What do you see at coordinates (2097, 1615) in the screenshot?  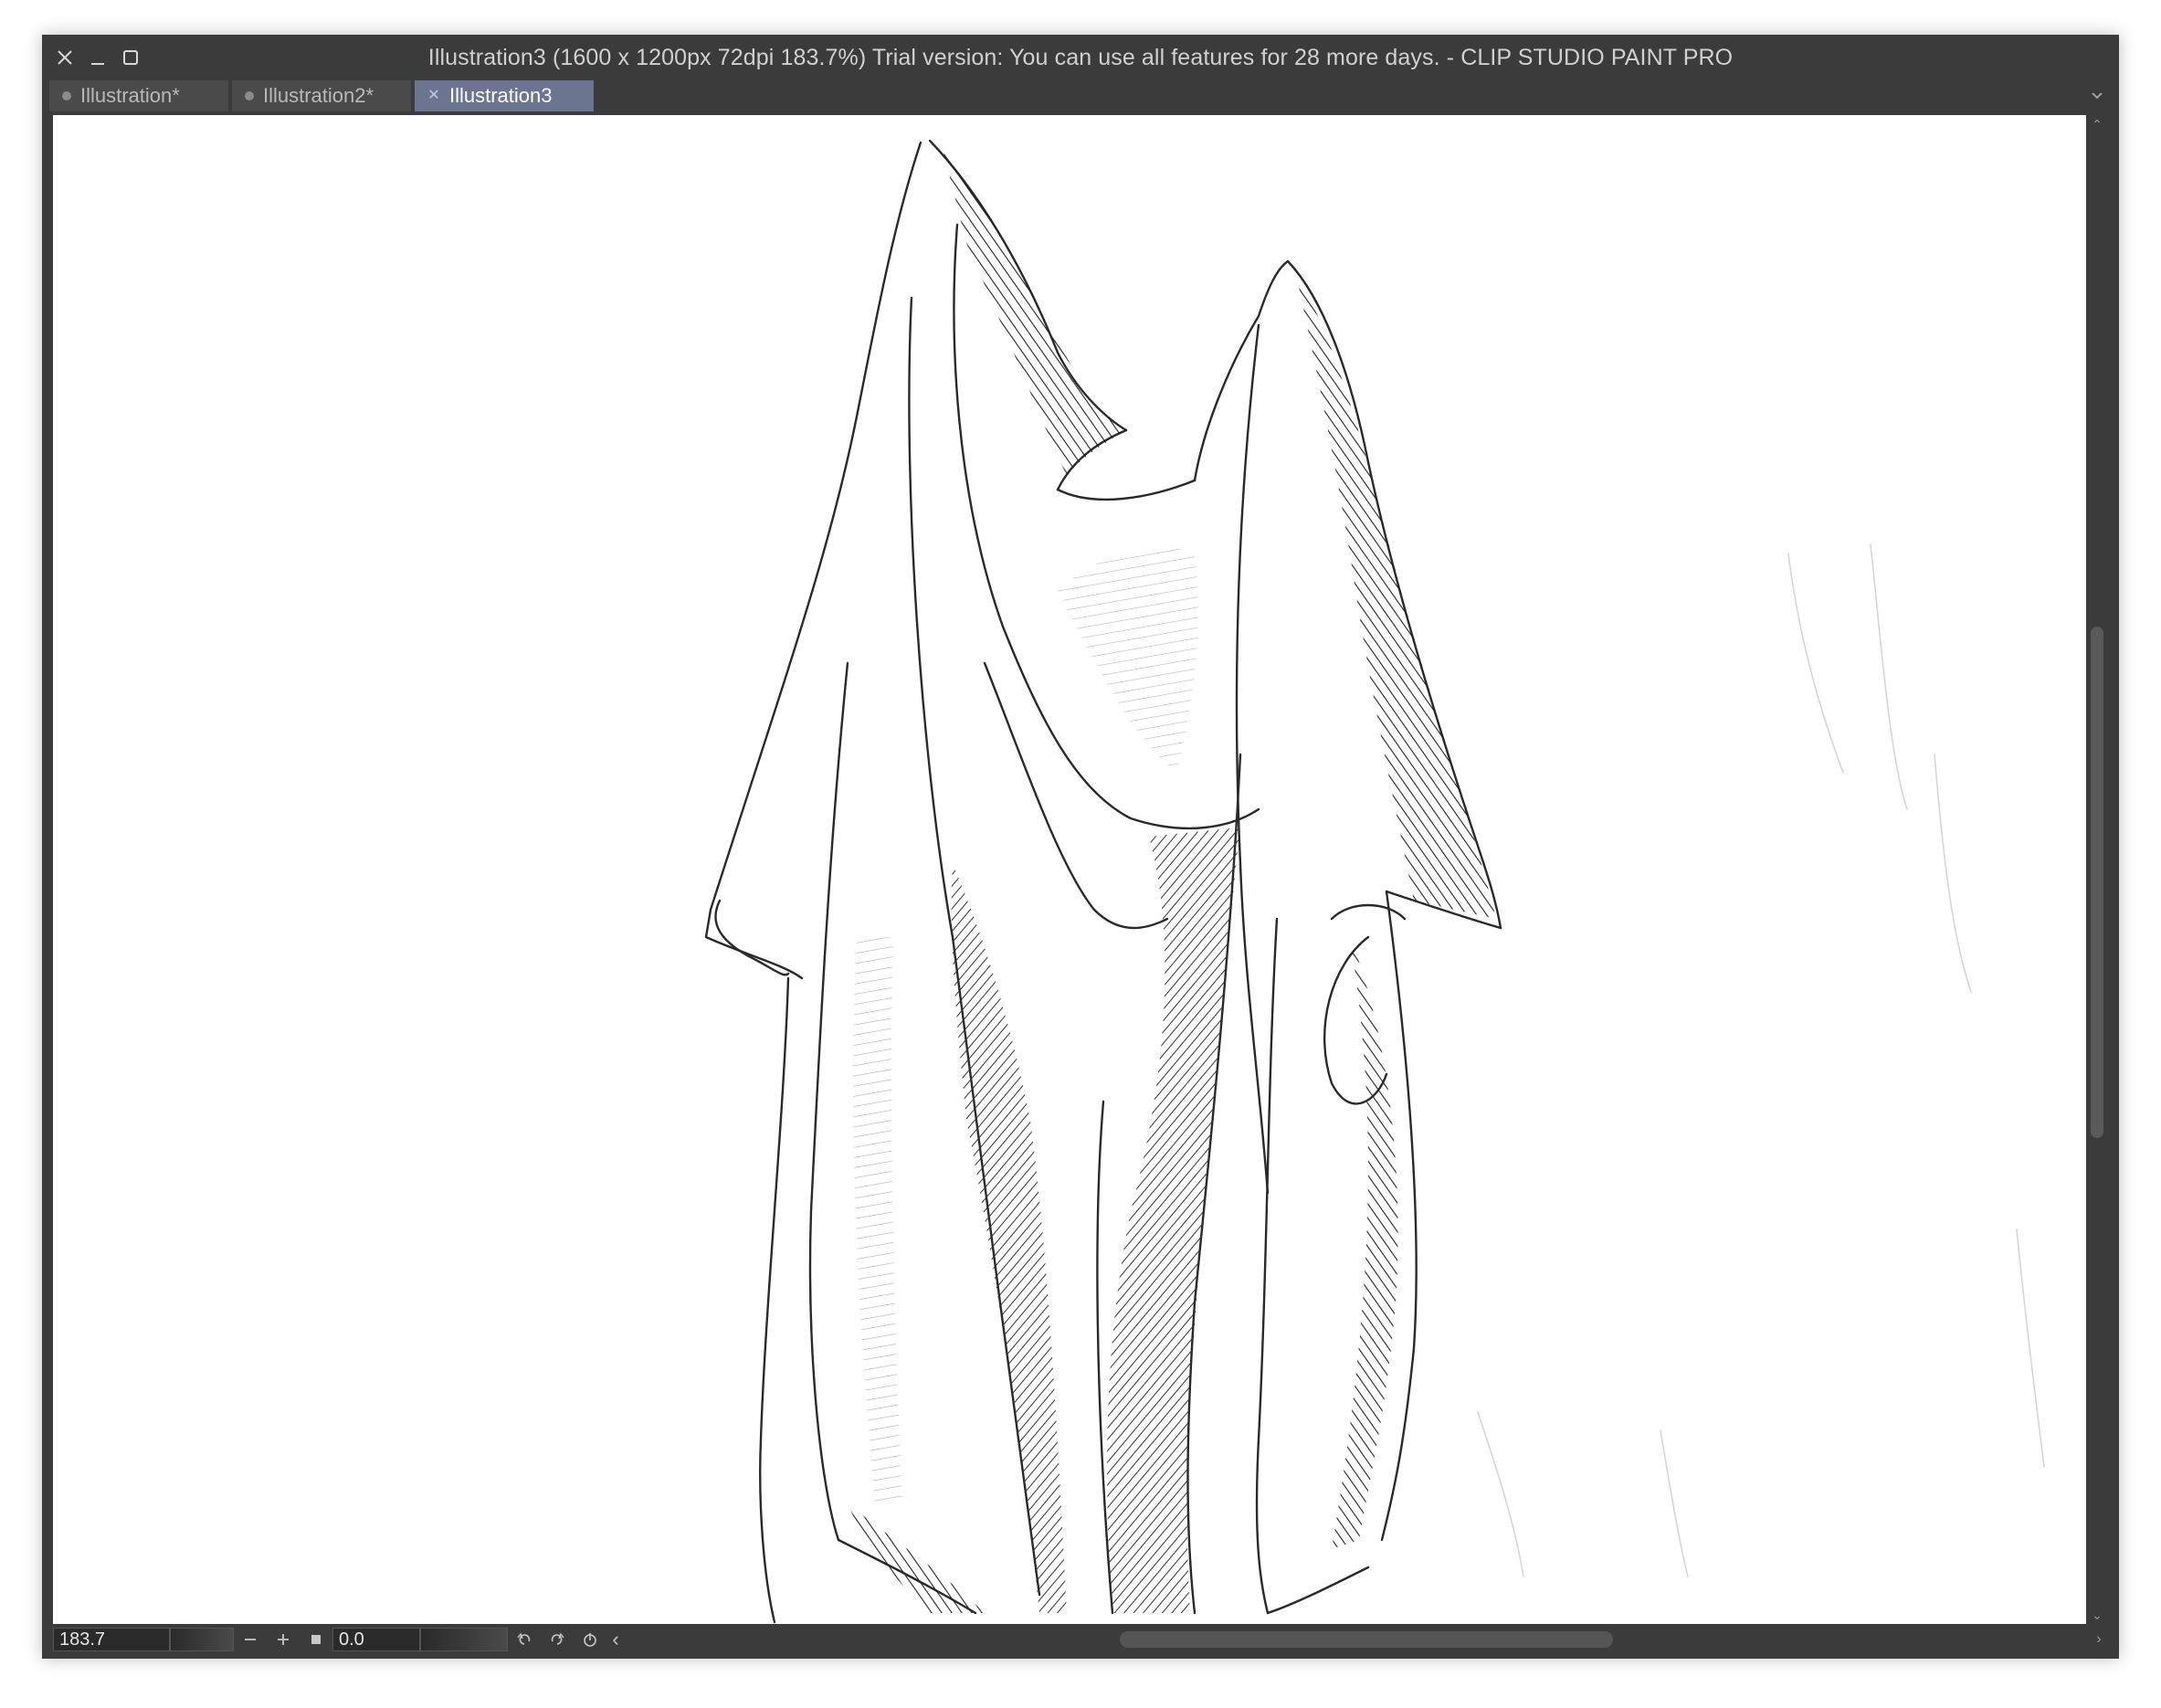 I see `scroll-down-icon: ⌄` at bounding box center [2097, 1615].